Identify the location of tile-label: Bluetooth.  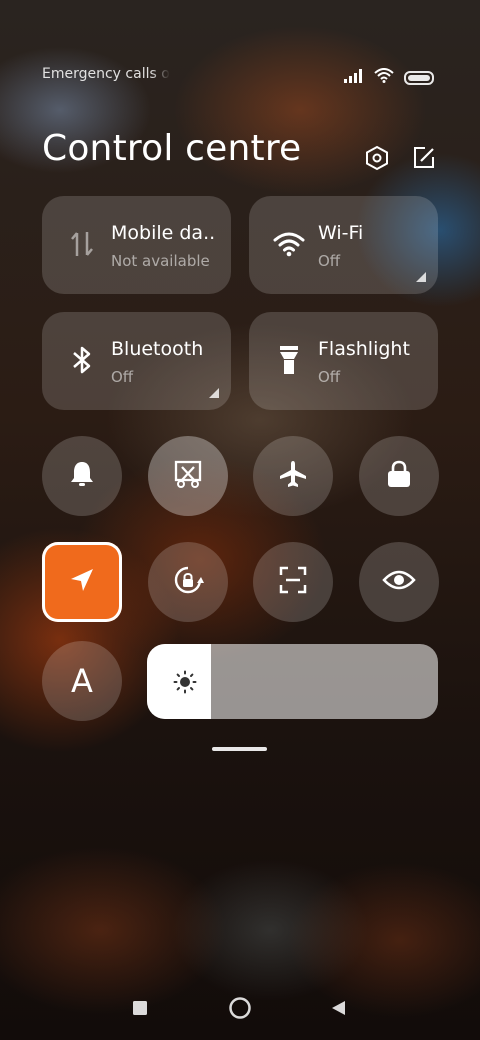
(157, 349).